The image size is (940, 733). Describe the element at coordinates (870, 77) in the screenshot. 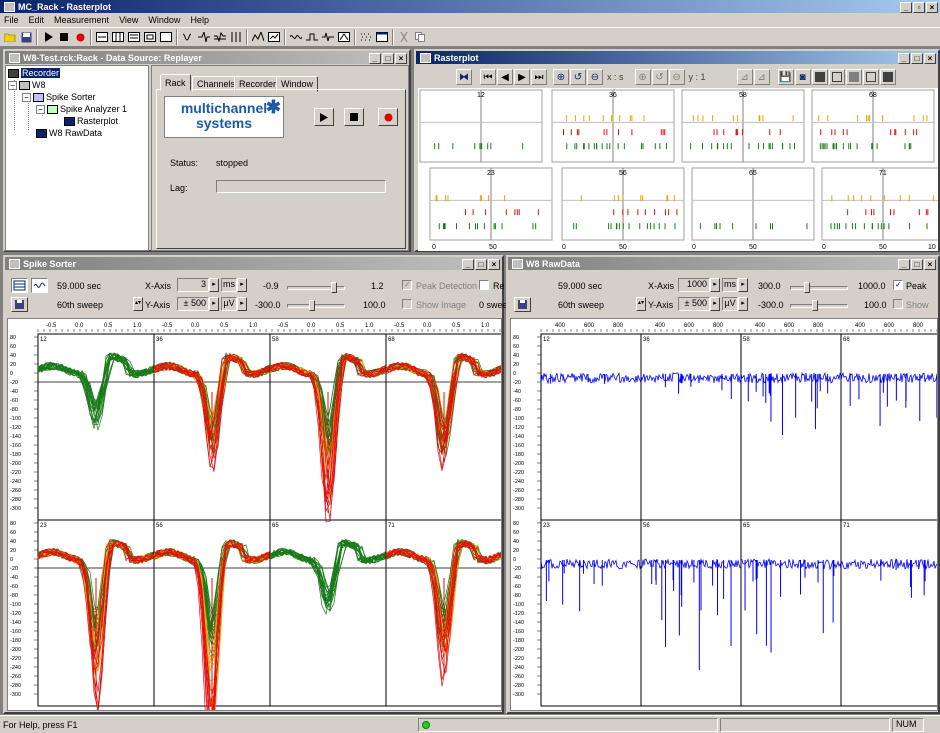

I see `layout4-icon` at that location.